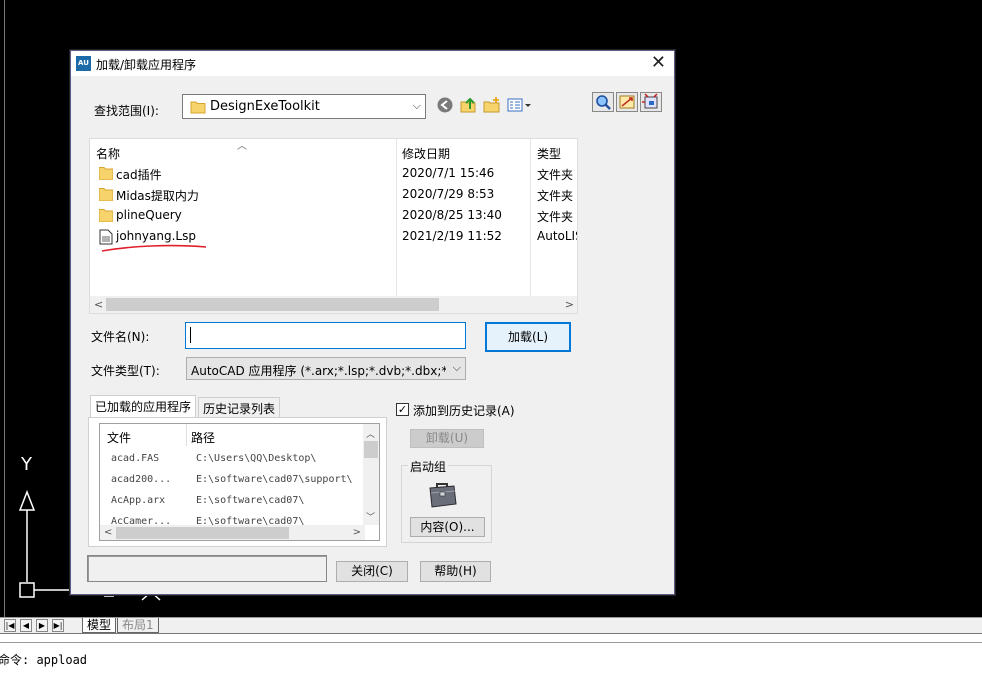 The width and height of the screenshot is (982, 674). I want to click on file-date: 2020/7/1 15:46, so click(448, 173).